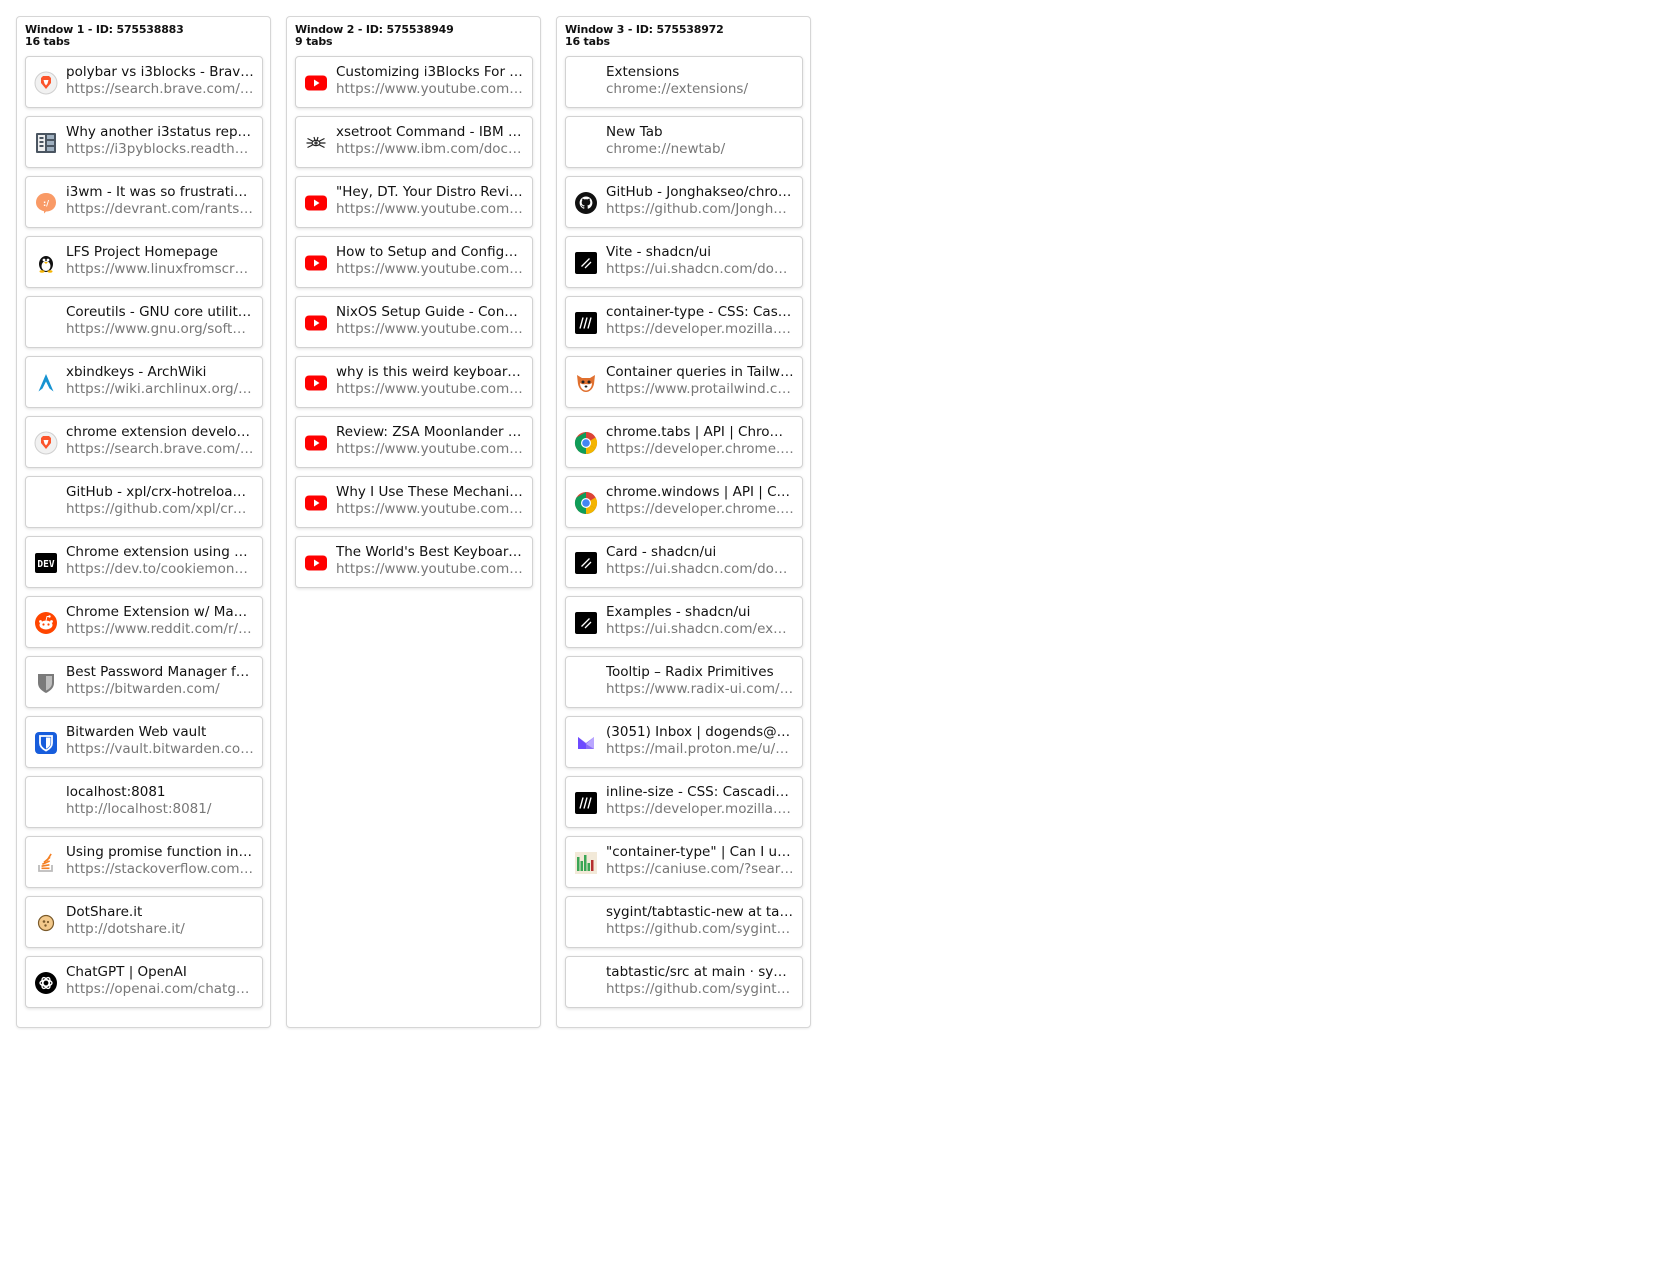 This screenshot has width=1671, height=1279. What do you see at coordinates (700, 972) in the screenshot?
I see `tab-title: tabtastic/src at main · sygint/tabtastic` at bounding box center [700, 972].